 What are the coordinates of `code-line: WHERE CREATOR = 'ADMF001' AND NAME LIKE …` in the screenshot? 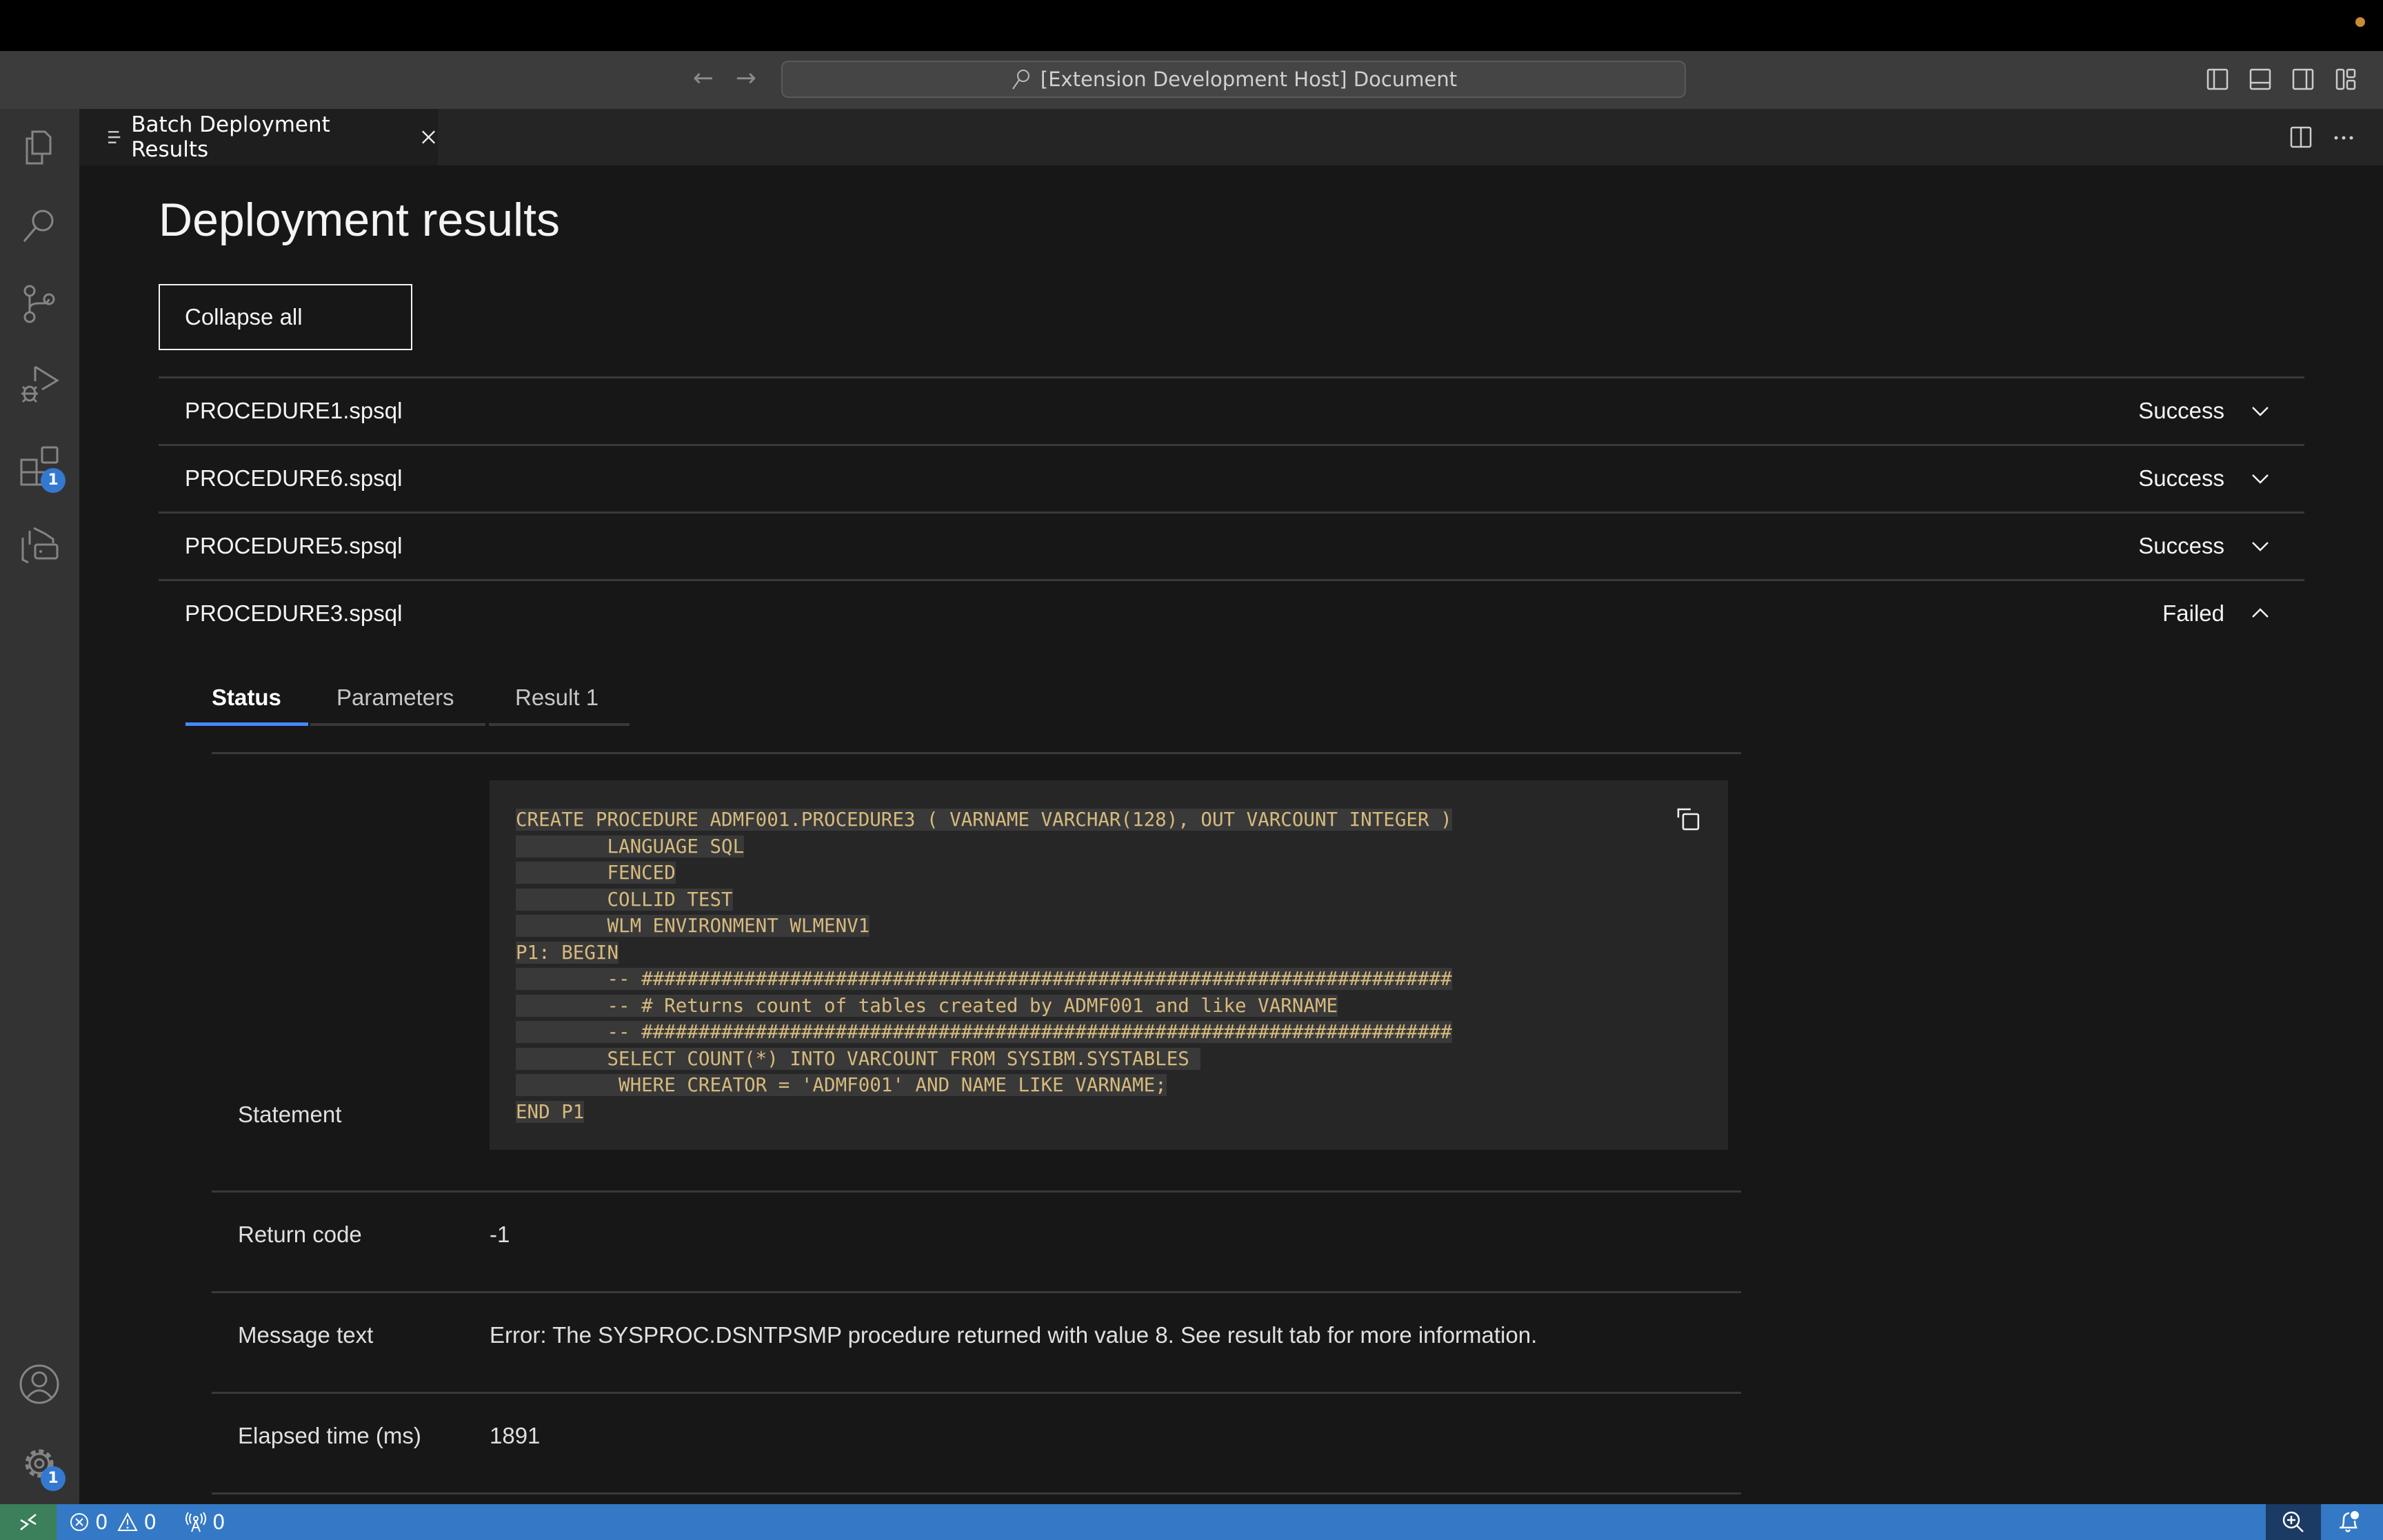 It's located at (841, 1085).